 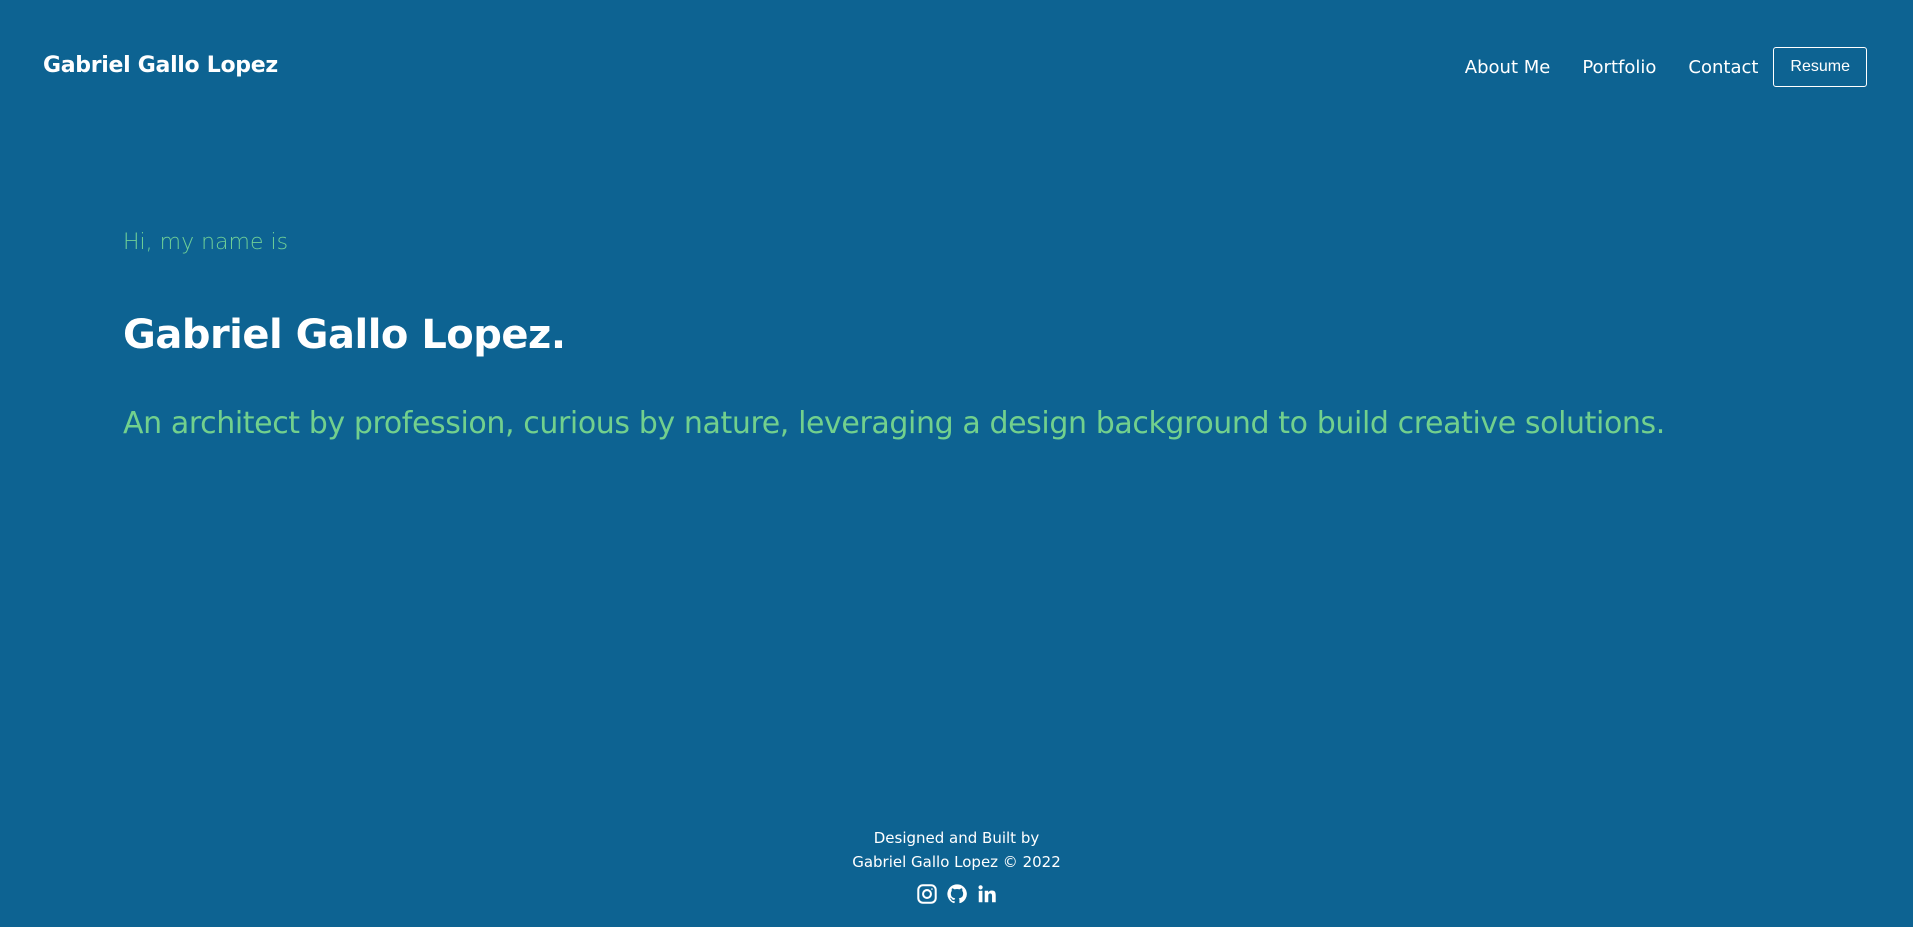 I want to click on social-links, so click(x=956, y=894).